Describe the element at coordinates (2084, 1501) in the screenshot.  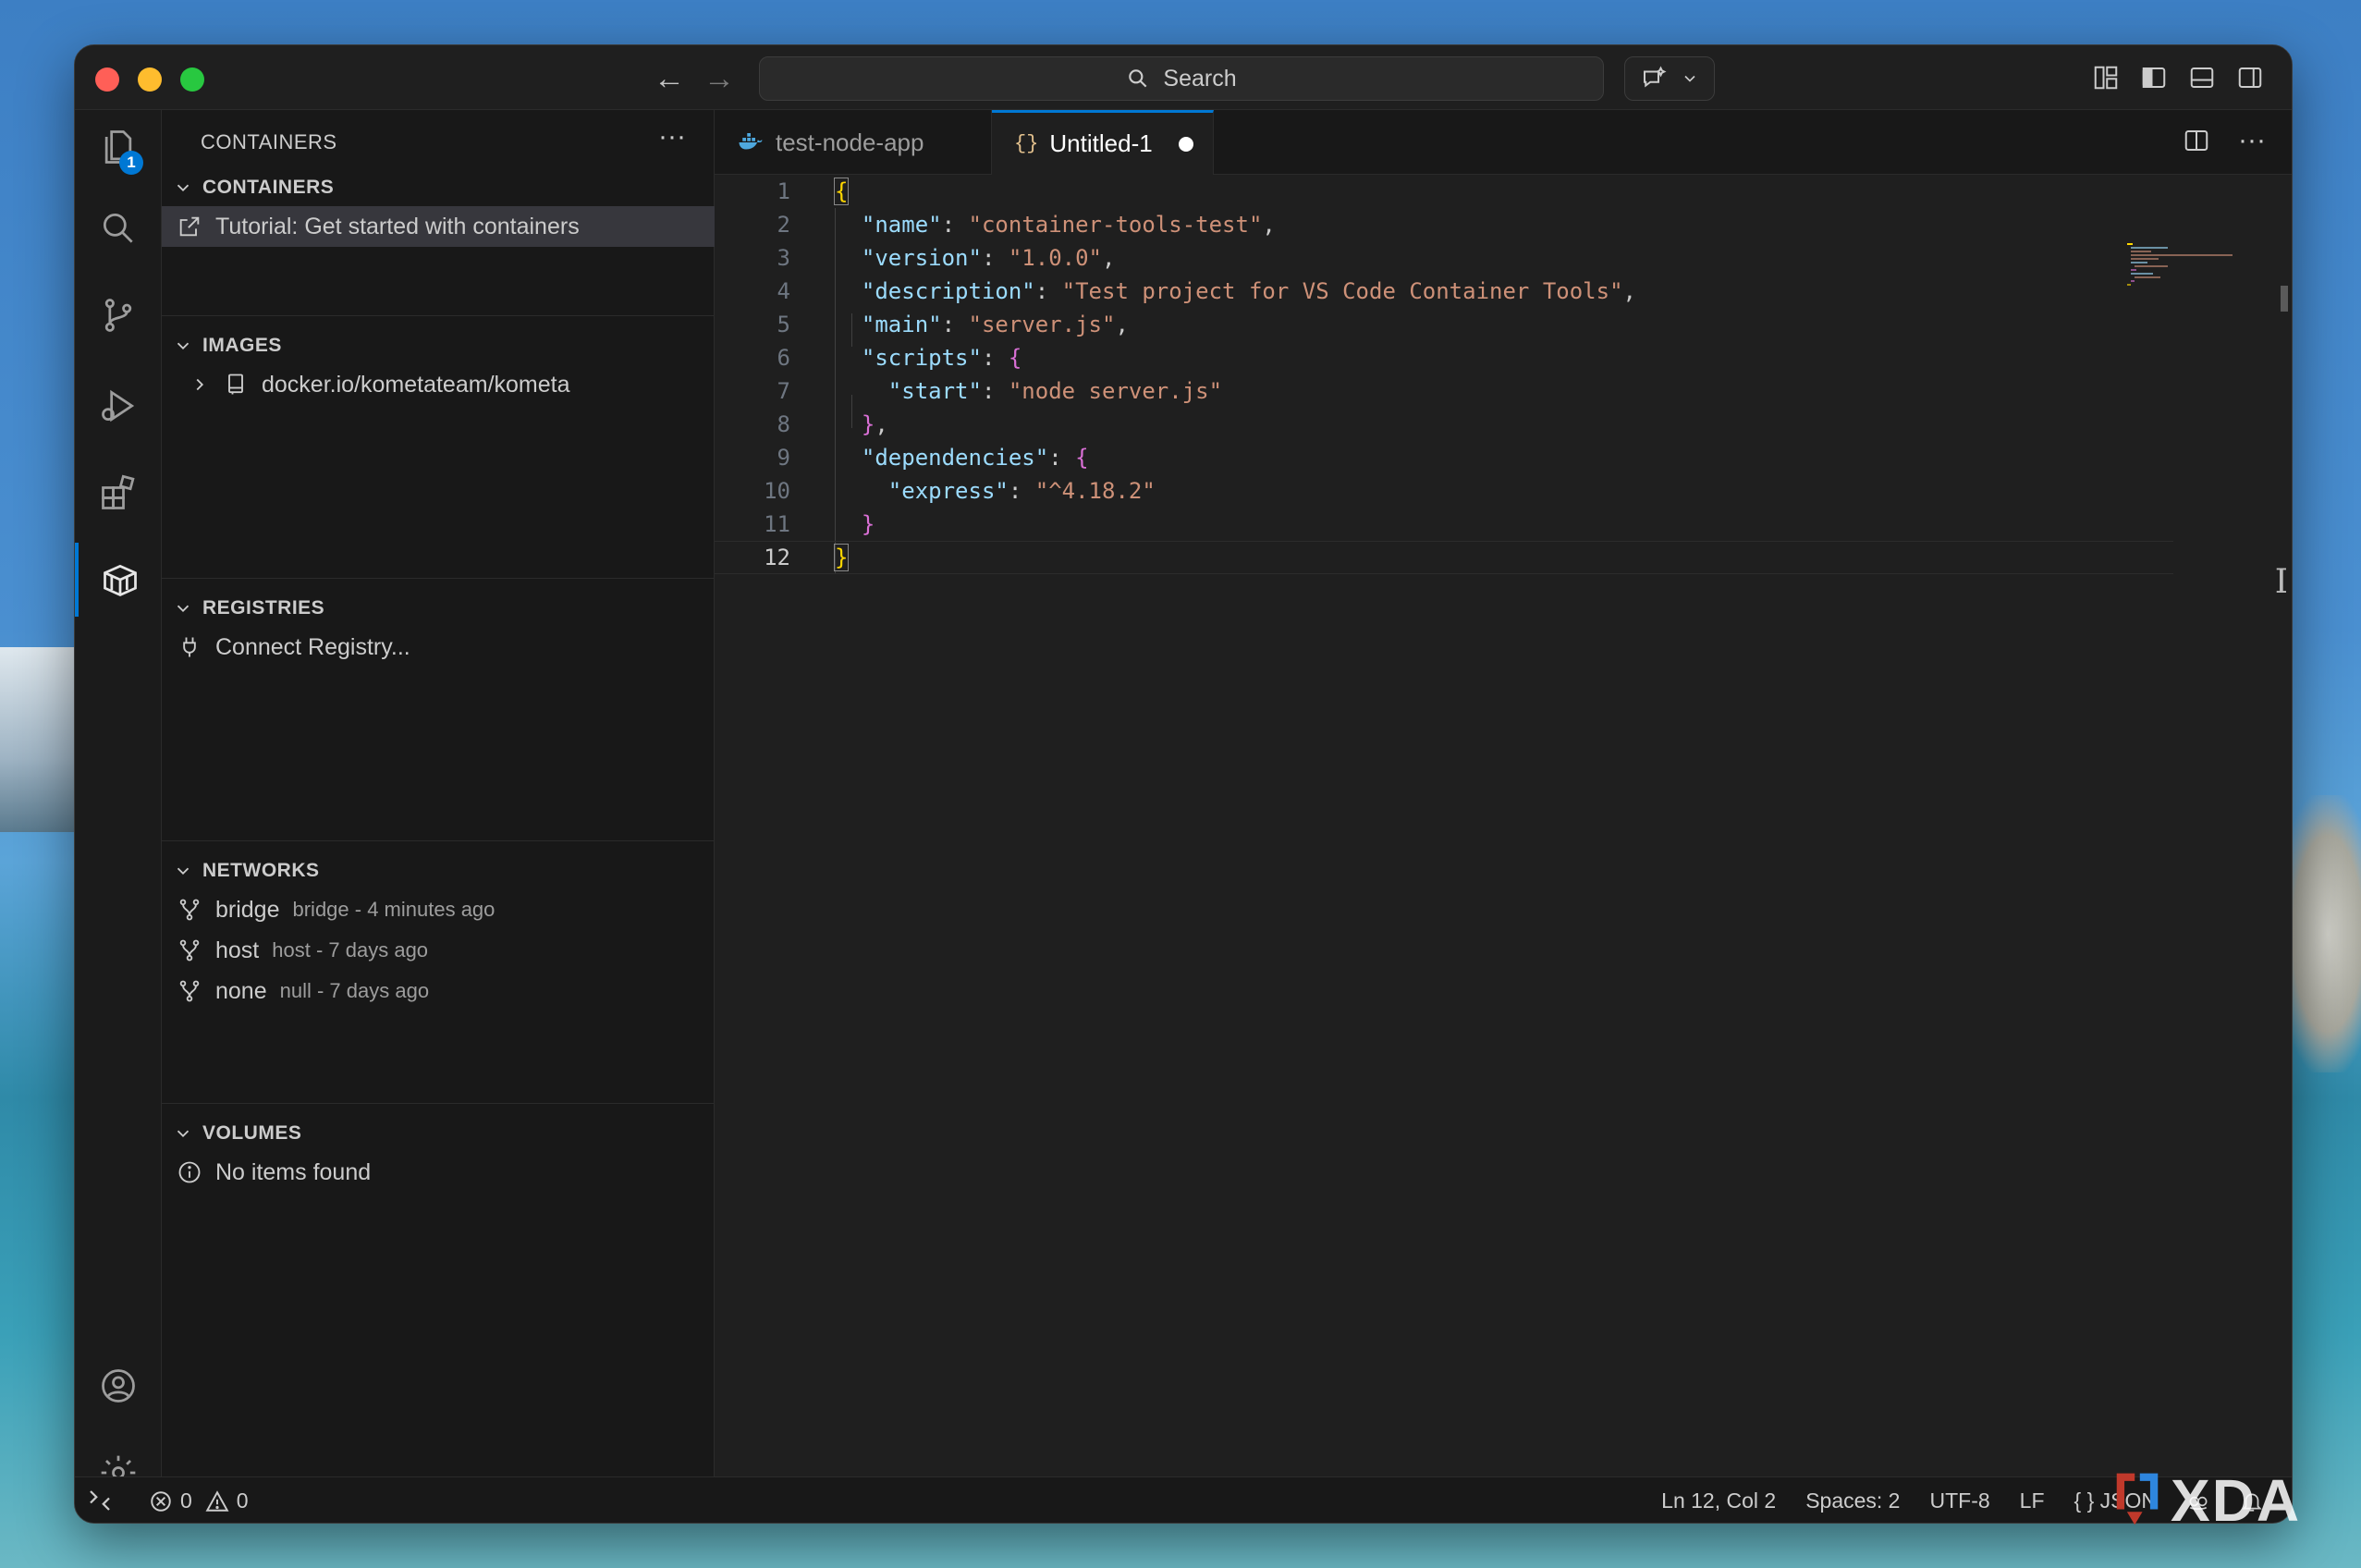
I see `json-braces-icon: { }` at that location.